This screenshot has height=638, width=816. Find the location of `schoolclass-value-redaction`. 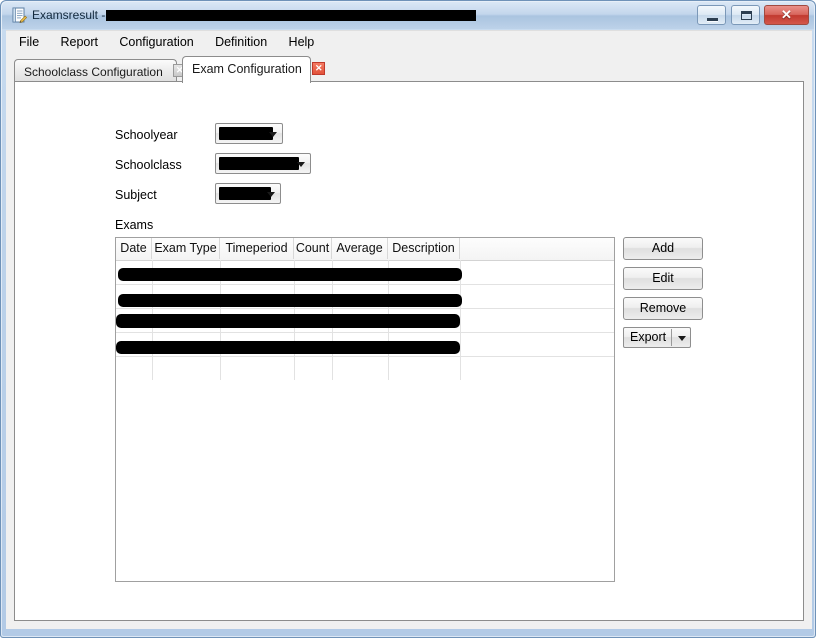

schoolclass-value-redaction is located at coordinates (259, 163).